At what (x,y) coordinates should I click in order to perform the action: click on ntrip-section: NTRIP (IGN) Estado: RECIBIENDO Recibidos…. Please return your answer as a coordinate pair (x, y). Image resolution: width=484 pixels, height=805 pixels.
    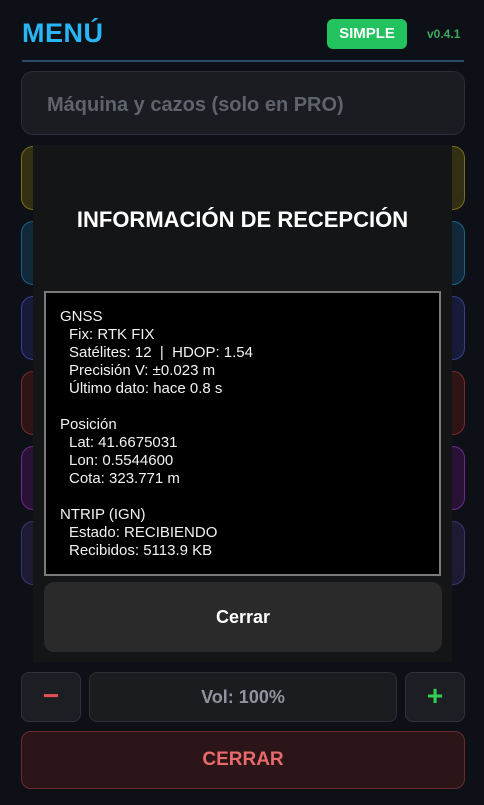
    Looking at the image, I should click on (249, 533).